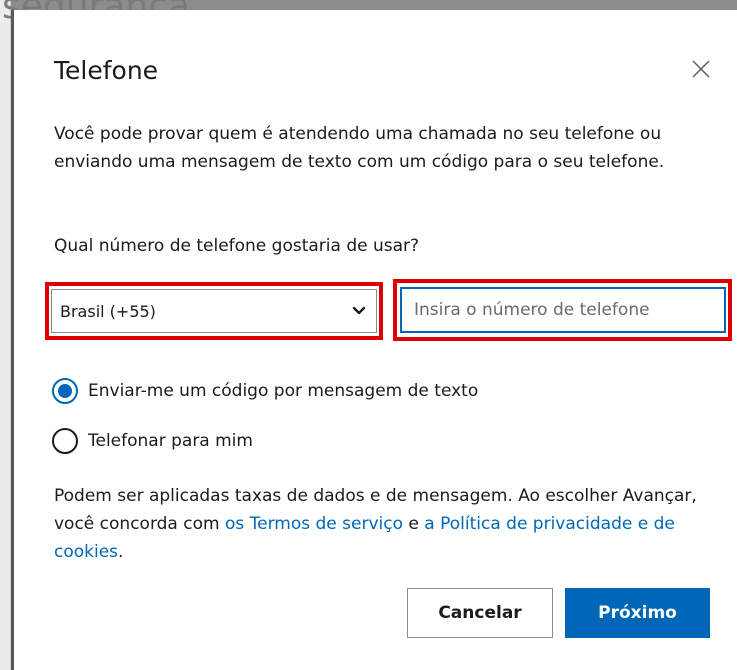 The width and height of the screenshot is (737, 670). What do you see at coordinates (214, 311) in the screenshot?
I see `country-code-select: Brasil (+55)` at bounding box center [214, 311].